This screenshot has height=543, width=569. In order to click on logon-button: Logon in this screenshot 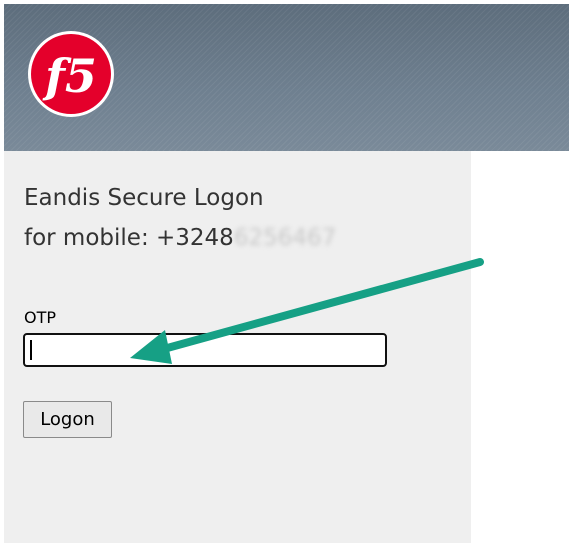, I will do `click(67, 419)`.